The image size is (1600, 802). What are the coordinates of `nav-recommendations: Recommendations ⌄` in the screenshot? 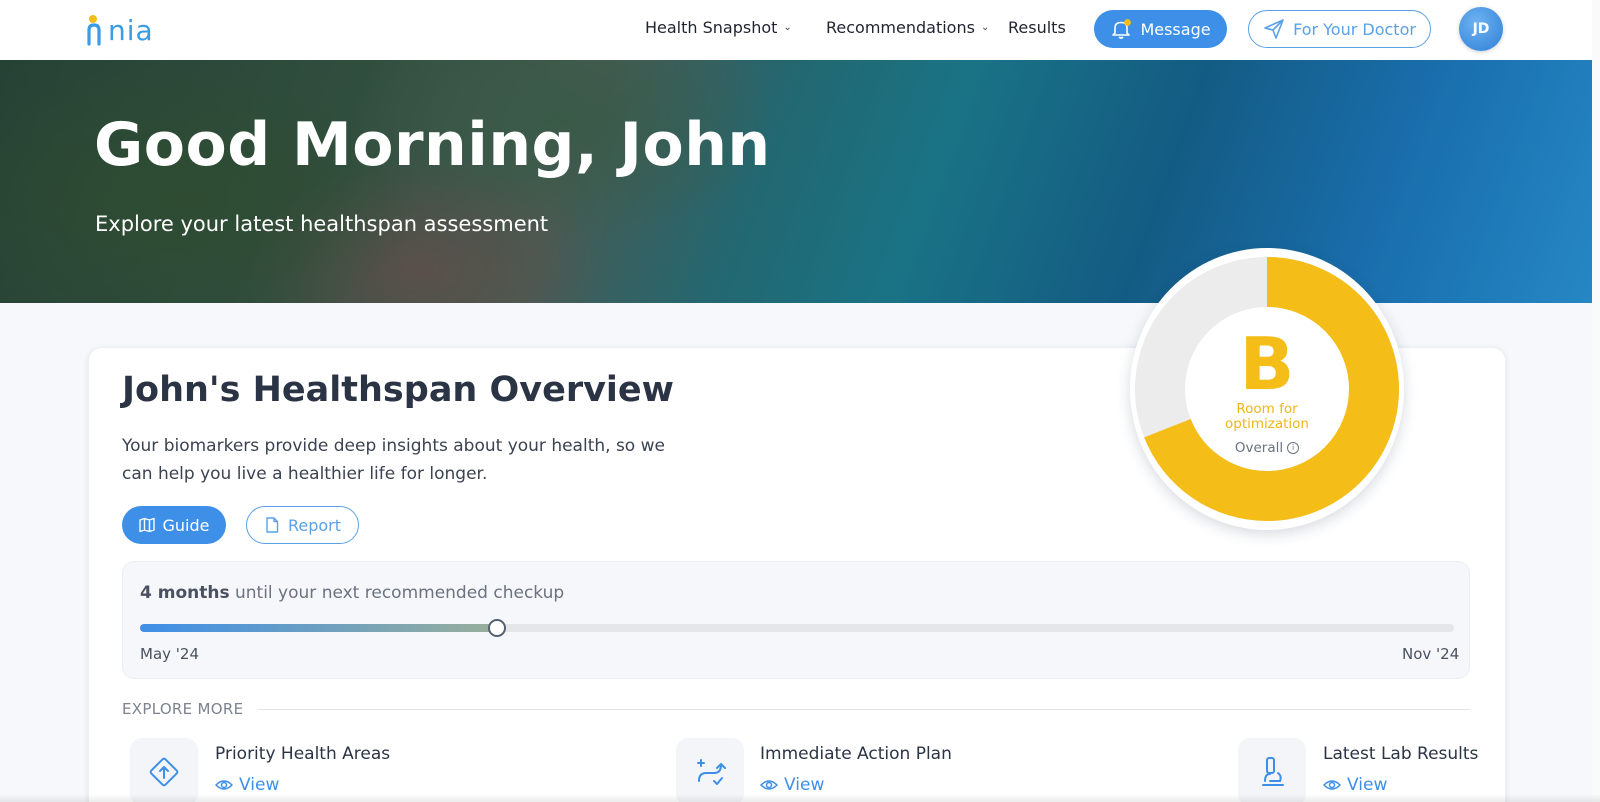 It's located at (907, 27).